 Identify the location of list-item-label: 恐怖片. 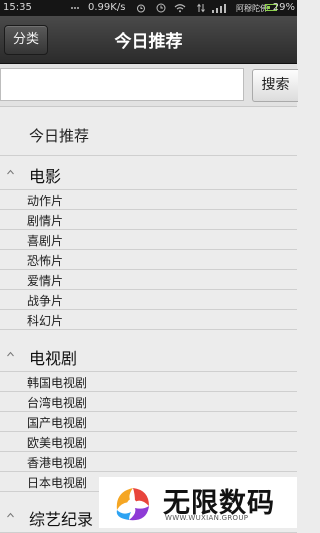
(45, 261).